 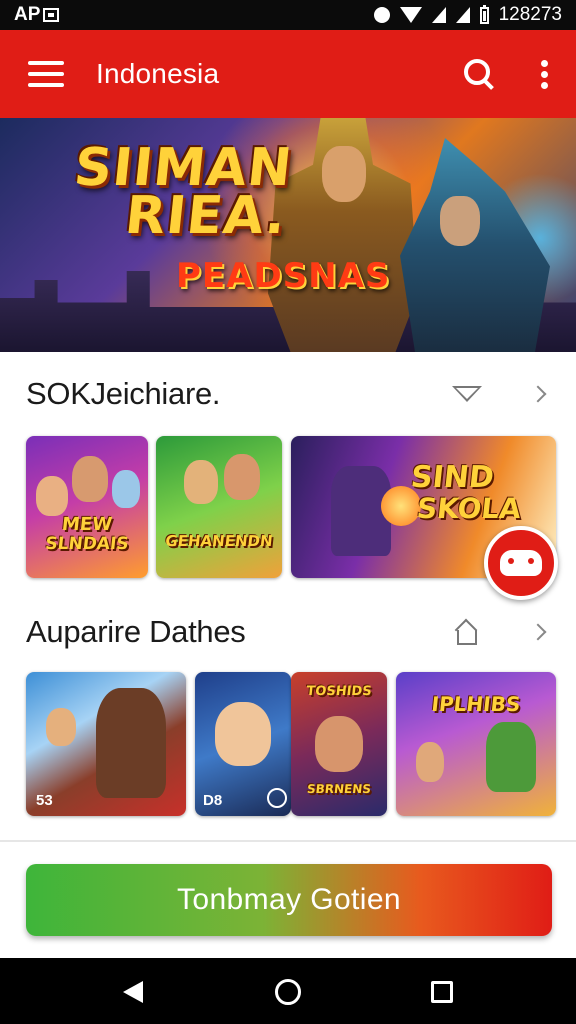 I want to click on banner-subtitle: PEADSNAS, so click(x=283, y=276).